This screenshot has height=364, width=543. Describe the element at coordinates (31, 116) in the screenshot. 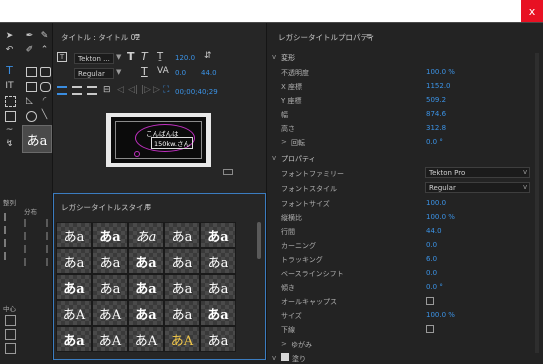

I see `ellipse-tool-icon` at that location.